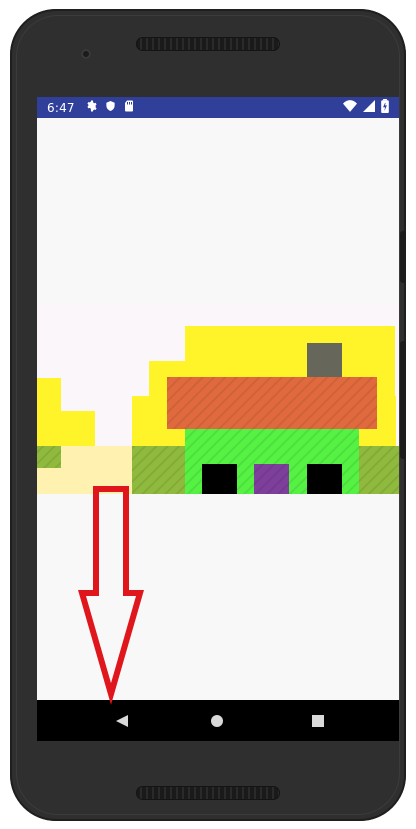  What do you see at coordinates (324, 360) in the screenshot?
I see `house-chimney` at bounding box center [324, 360].